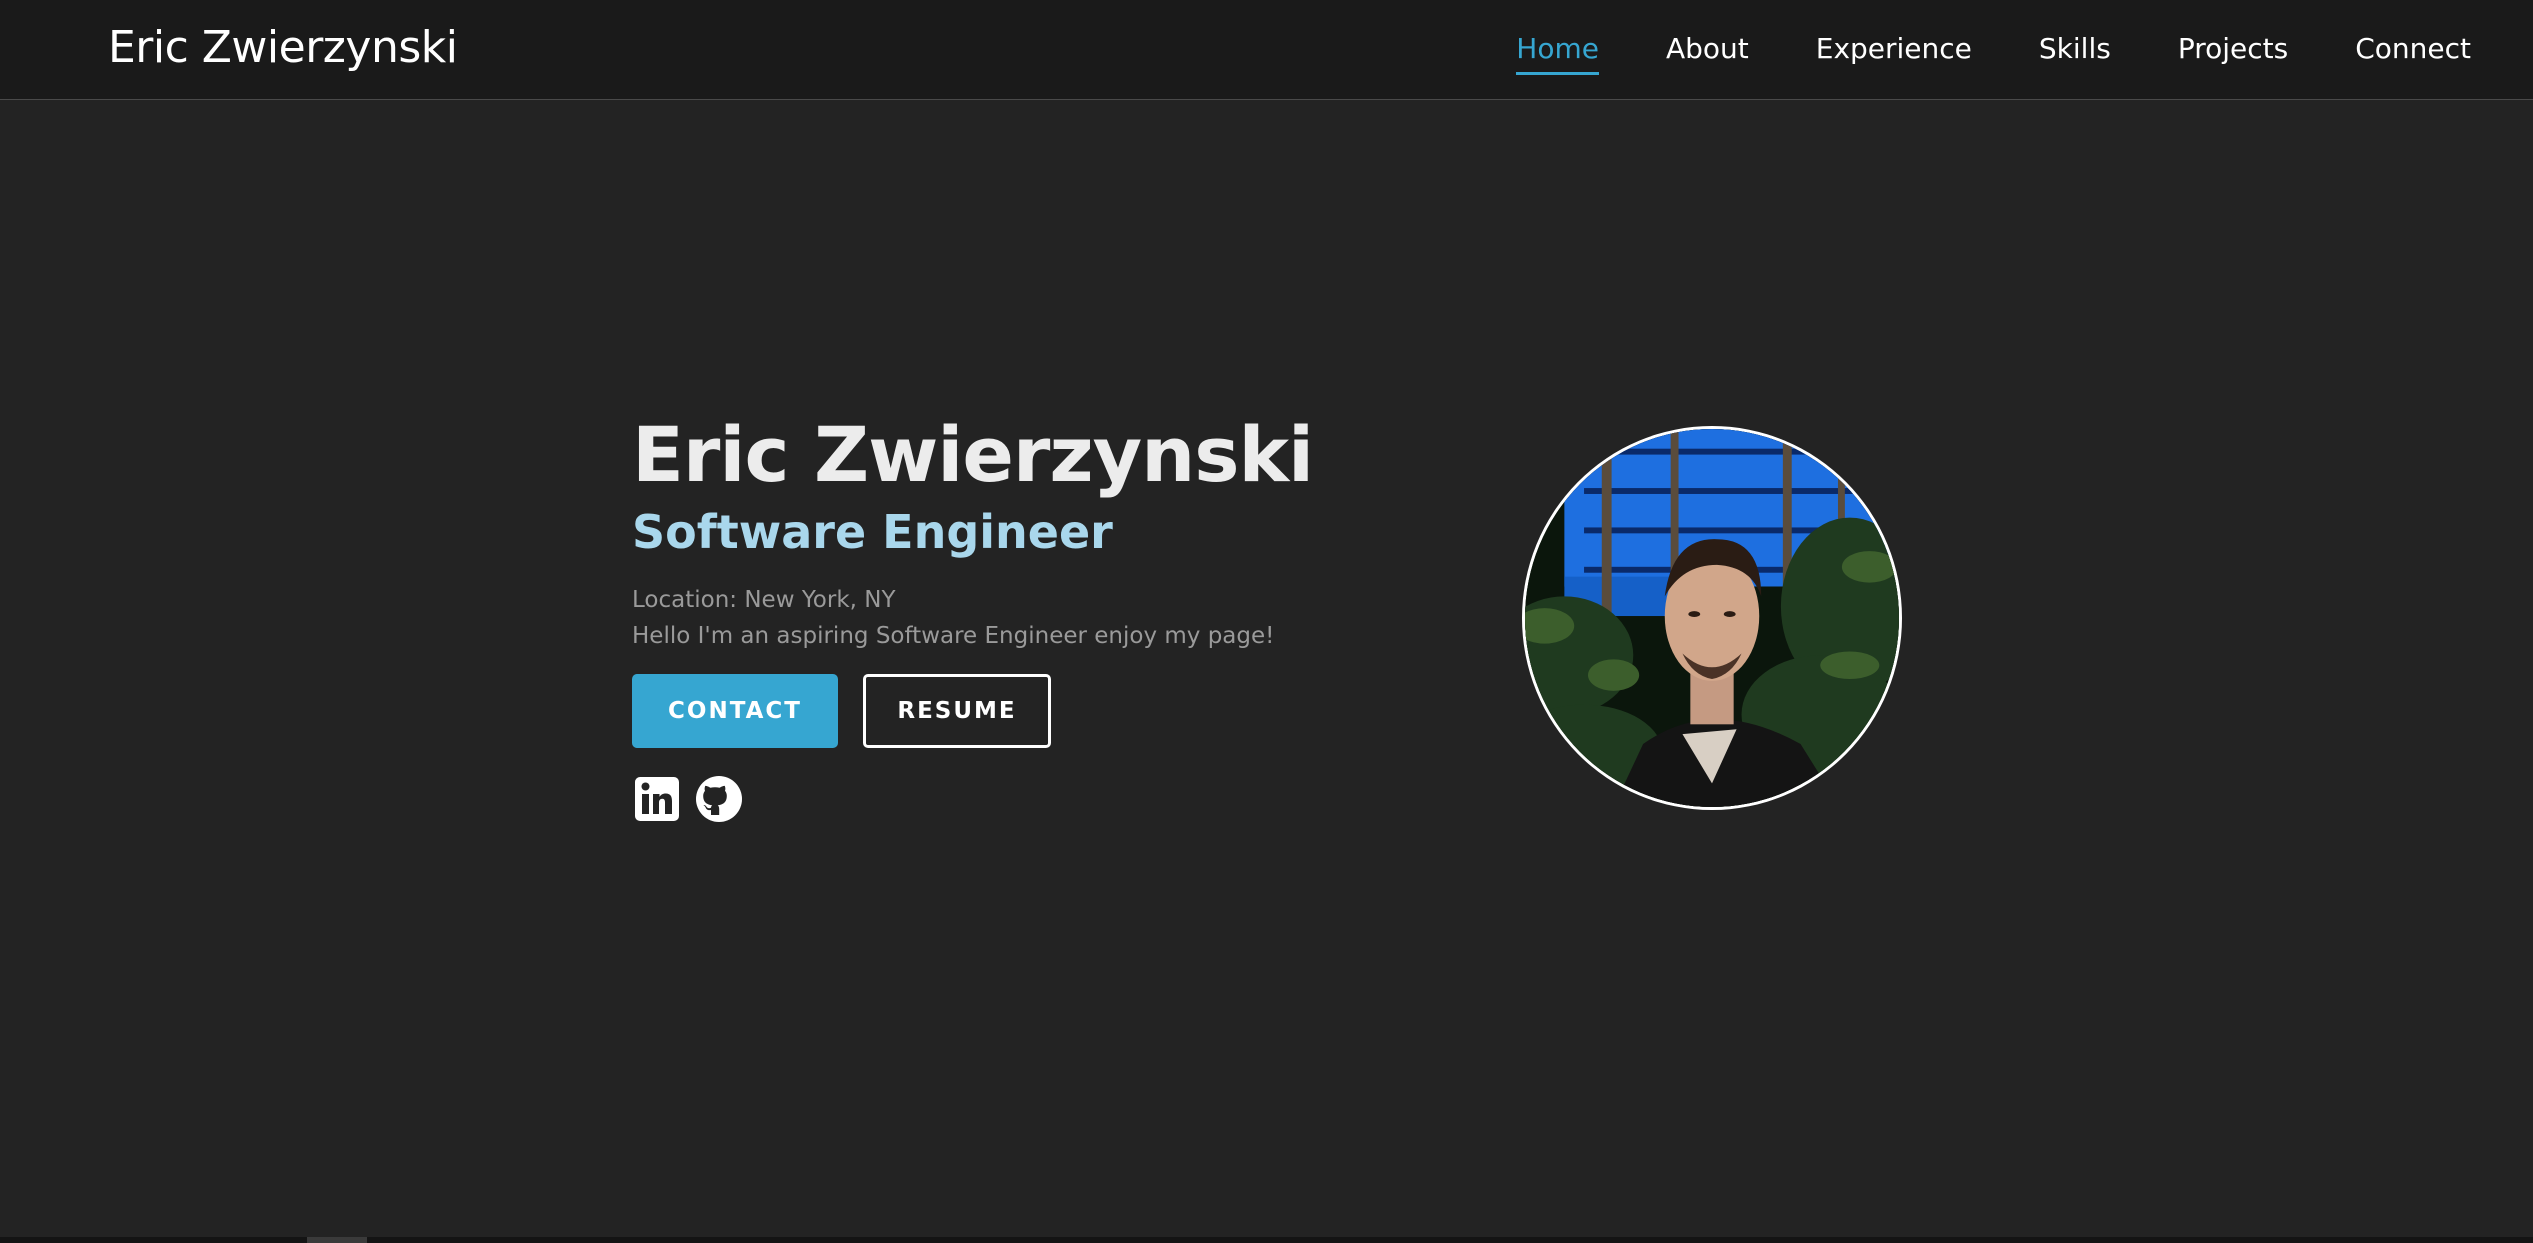  Describe the element at coordinates (1012, 799) in the screenshot. I see `social-links` at that location.